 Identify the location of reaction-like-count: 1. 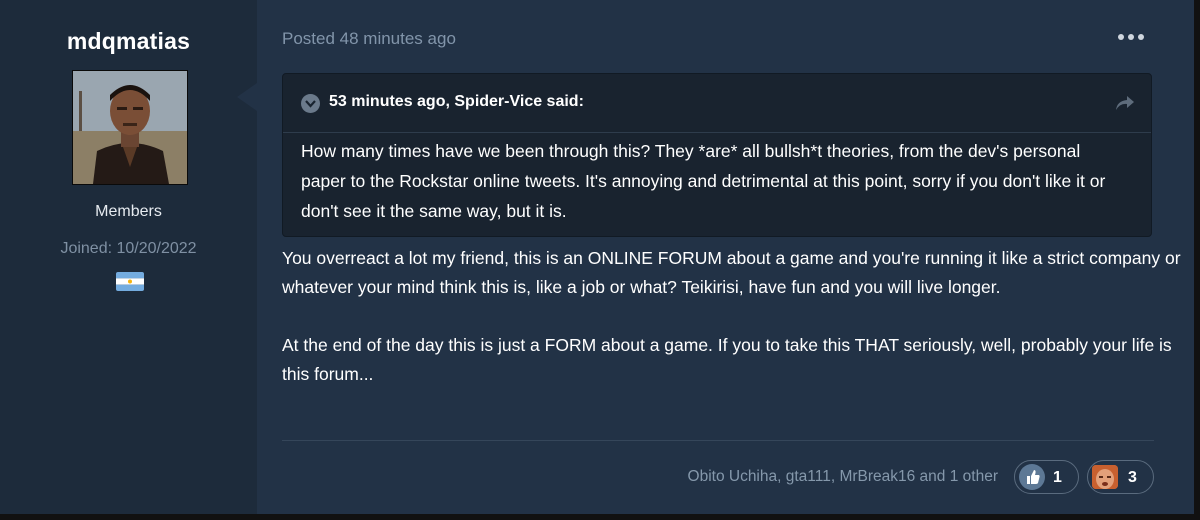
(1057, 477).